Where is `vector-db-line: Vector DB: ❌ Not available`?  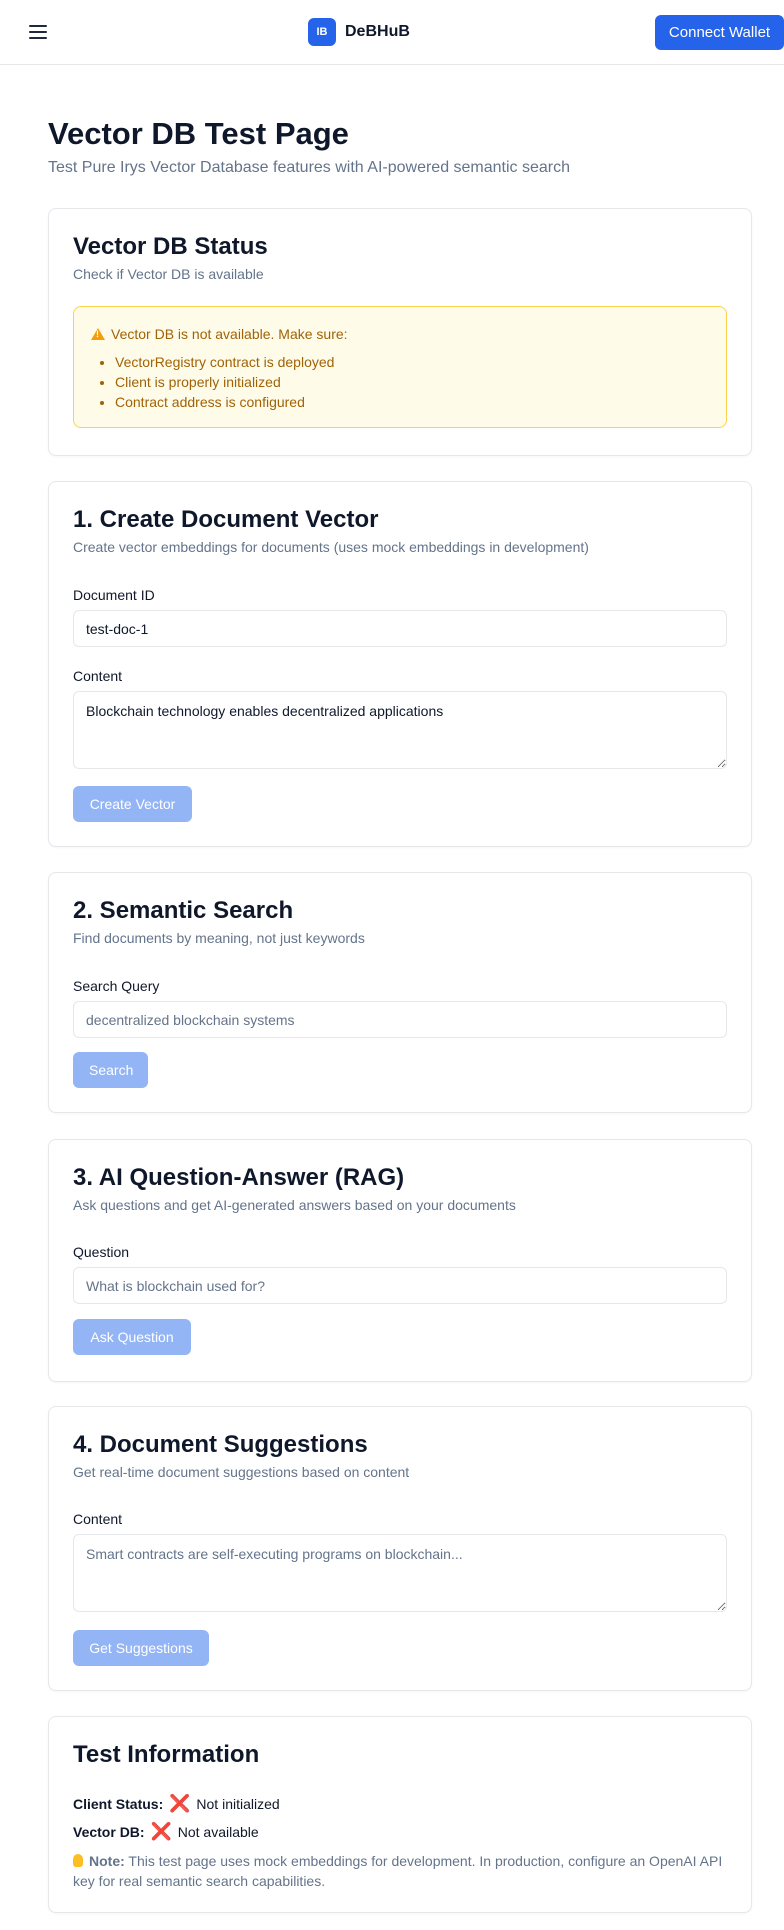 vector-db-line: Vector DB: ❌ Not available is located at coordinates (166, 1831).